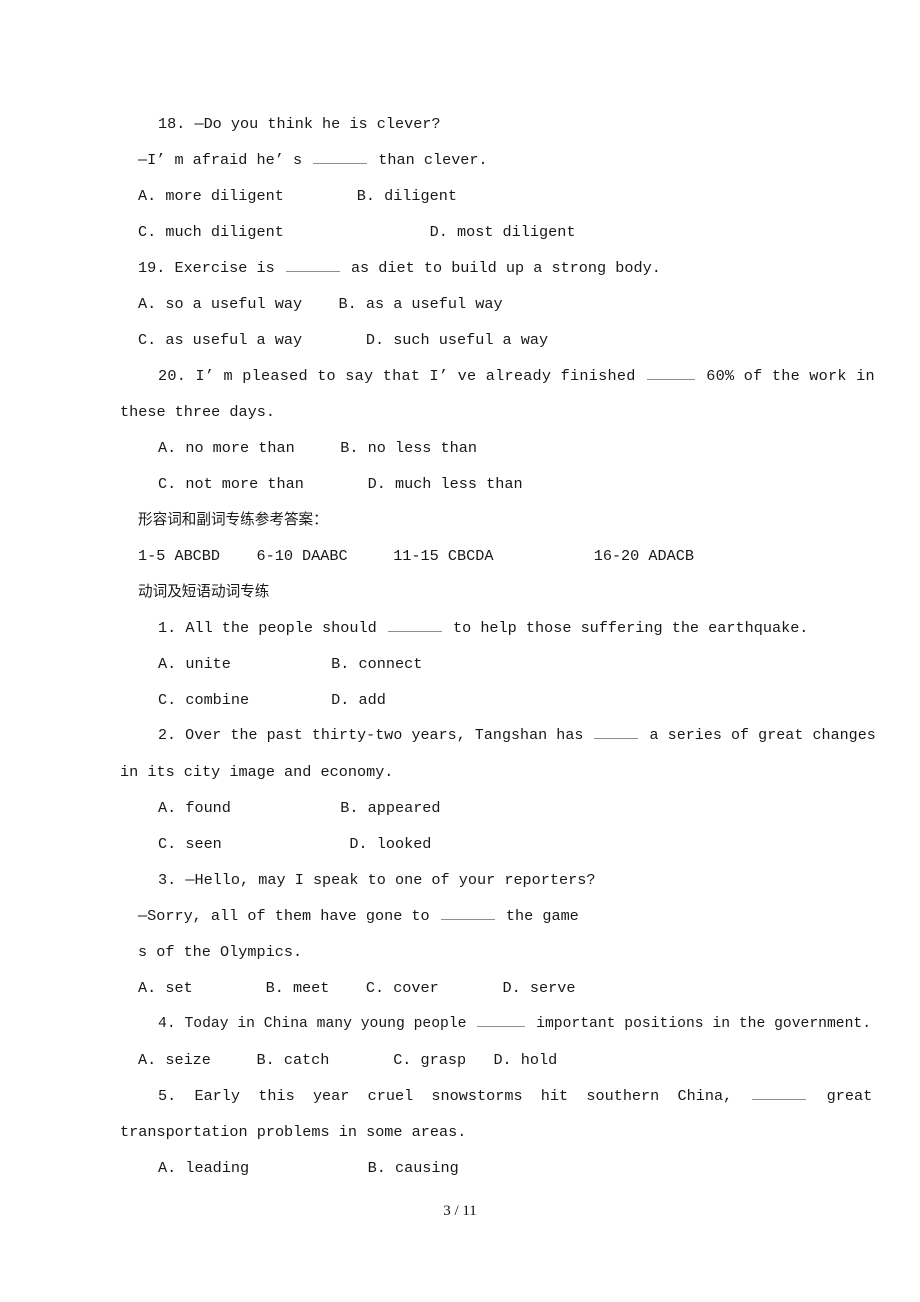 The height and width of the screenshot is (1302, 920). Describe the element at coordinates (317, 1024) in the screenshot. I see `verb-question-4-stem-pre: 4. Today in China many young people` at that location.